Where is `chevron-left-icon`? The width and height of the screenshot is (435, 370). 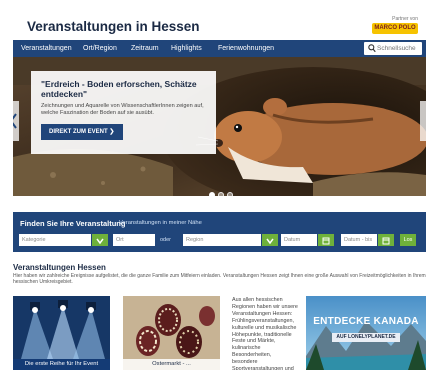 chevron-left-icon is located at coordinates (15, 121).